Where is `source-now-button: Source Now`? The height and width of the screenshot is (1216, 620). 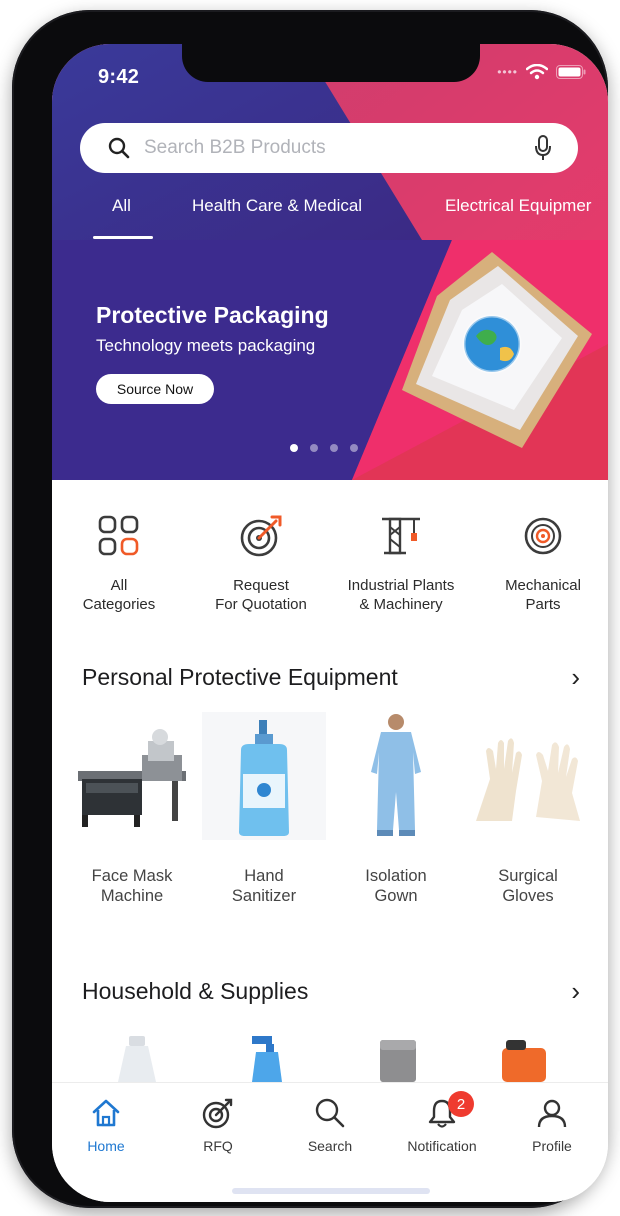 source-now-button: Source Now is located at coordinates (155, 389).